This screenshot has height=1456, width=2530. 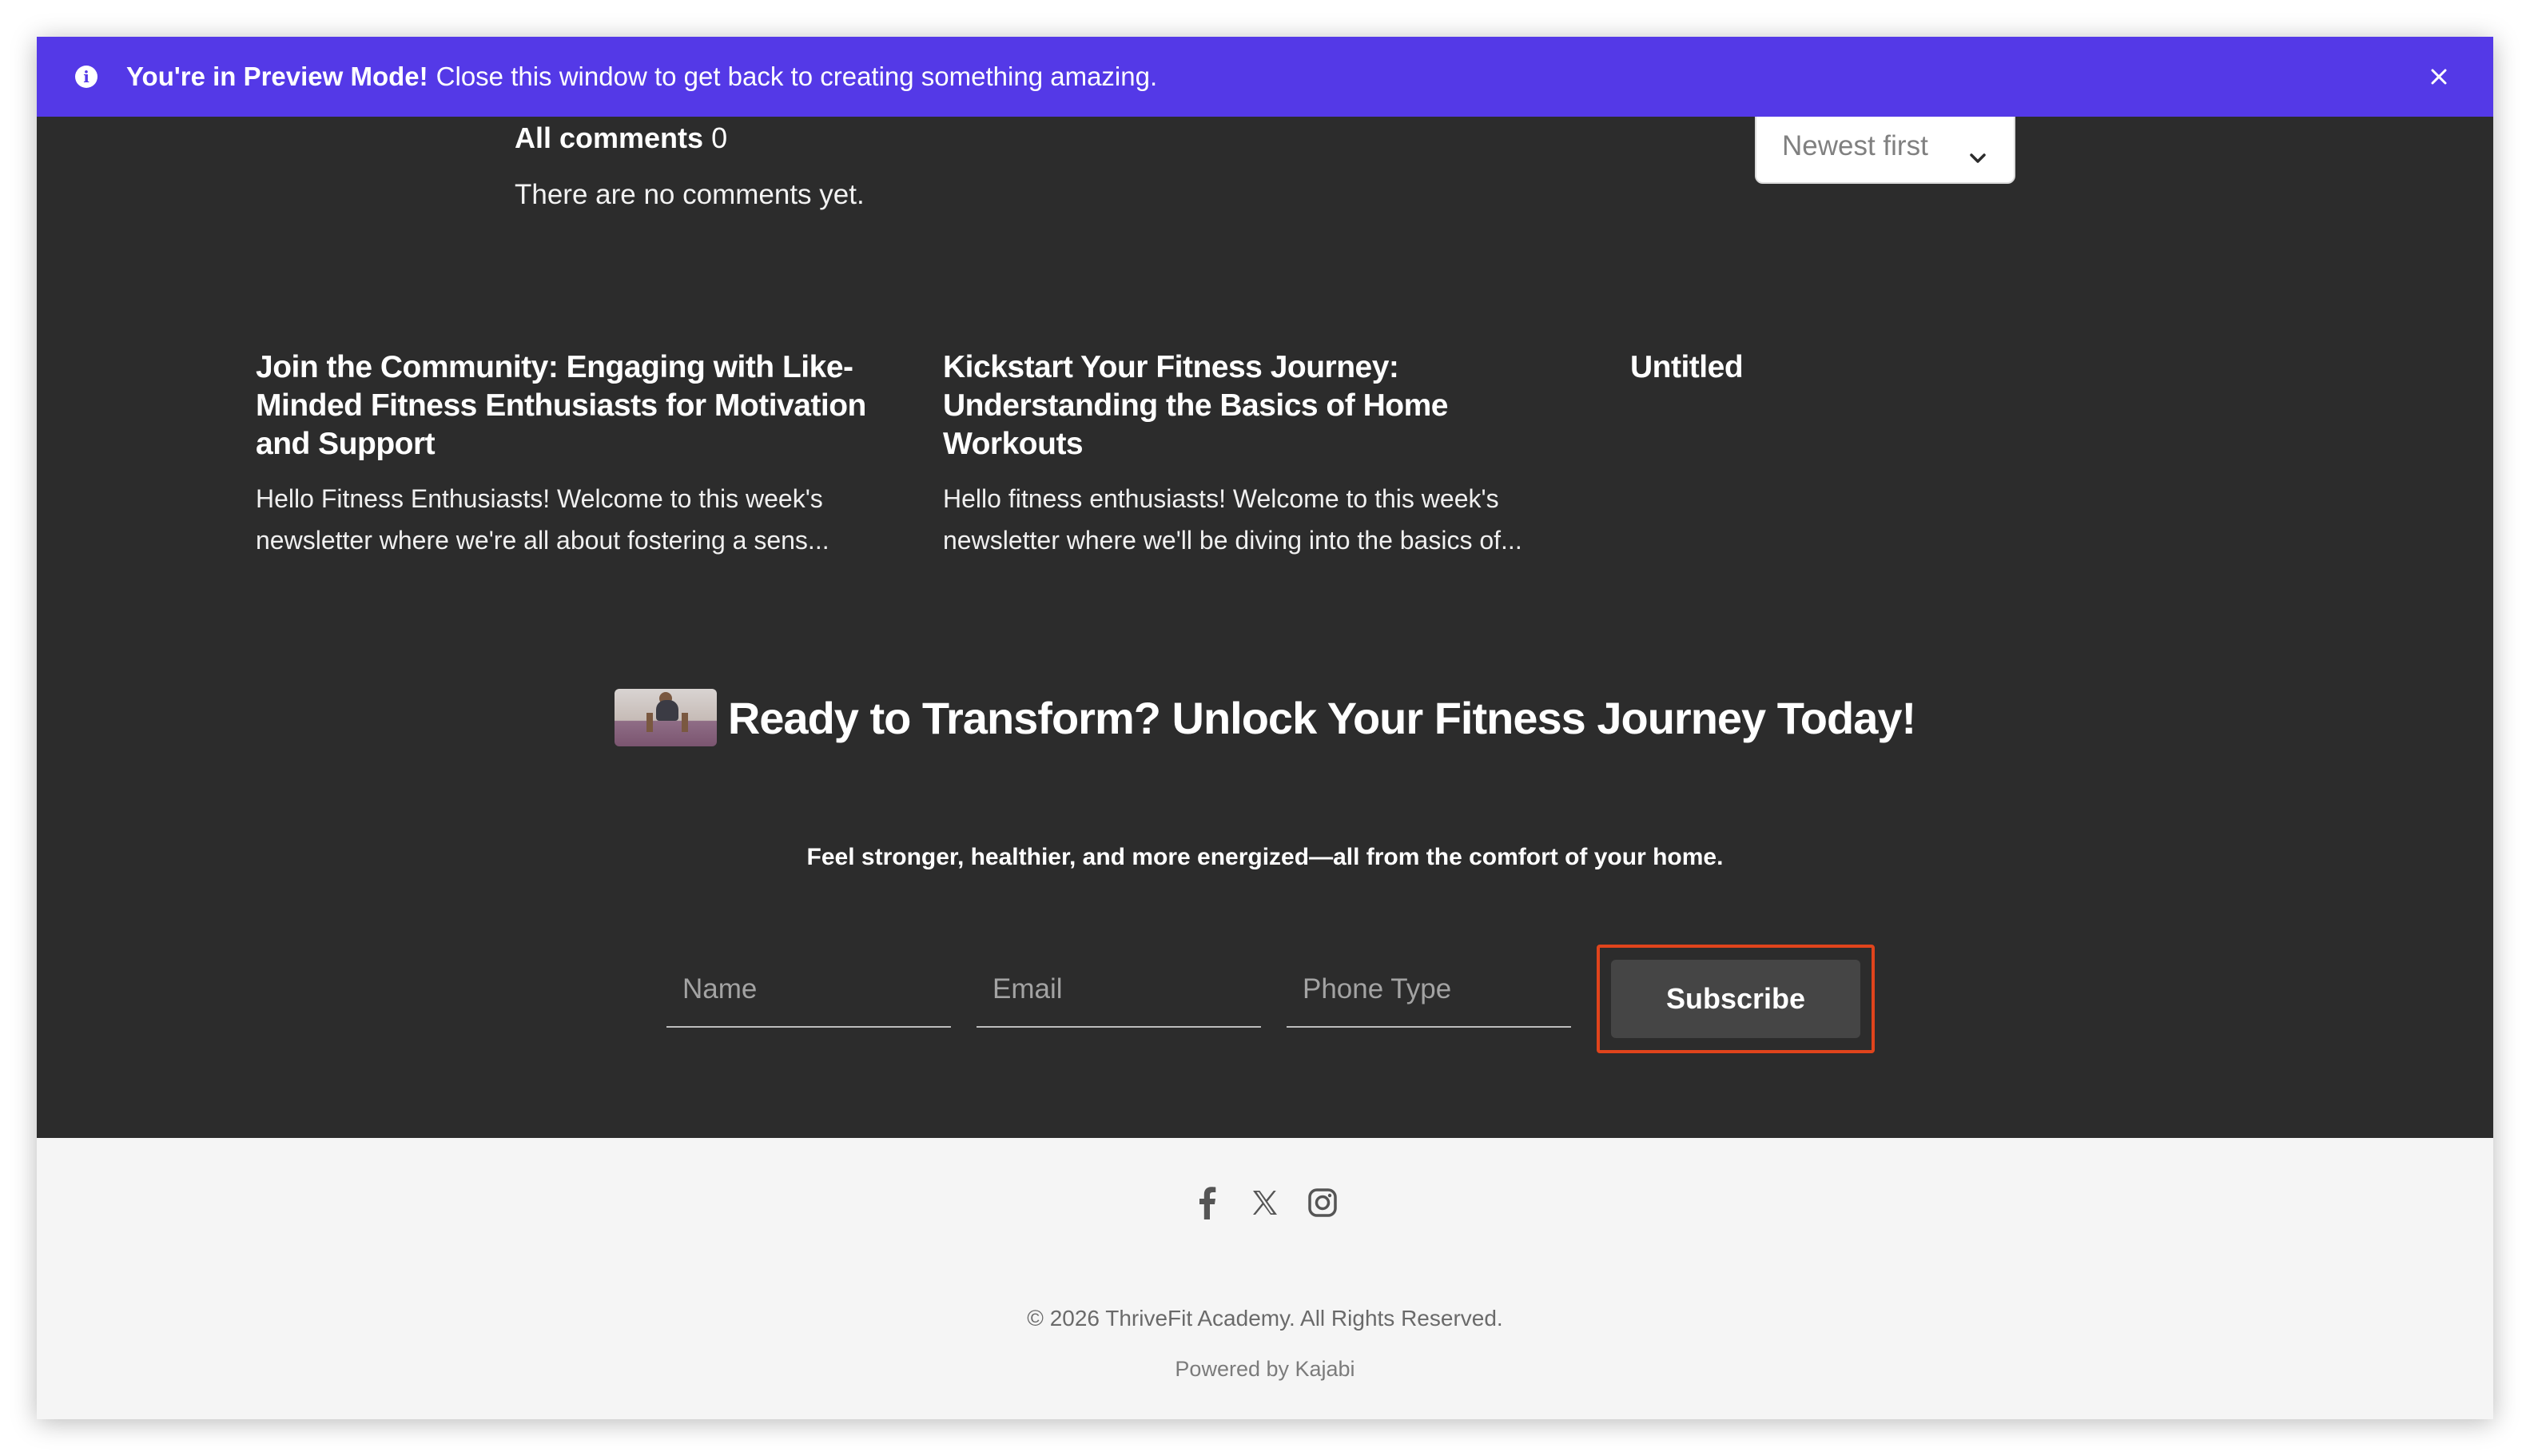 What do you see at coordinates (665, 717) in the screenshot?
I see `cta-thumbnail-image` at bounding box center [665, 717].